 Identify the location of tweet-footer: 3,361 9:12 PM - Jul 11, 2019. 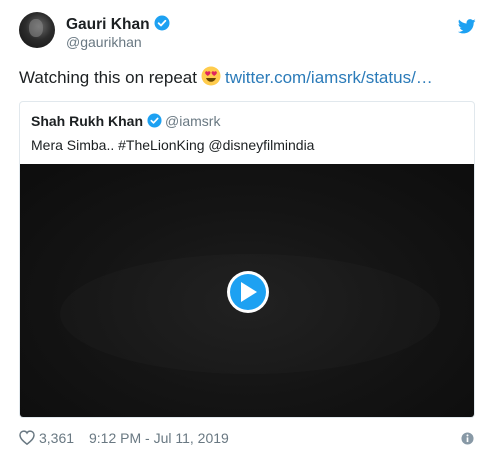
(247, 438).